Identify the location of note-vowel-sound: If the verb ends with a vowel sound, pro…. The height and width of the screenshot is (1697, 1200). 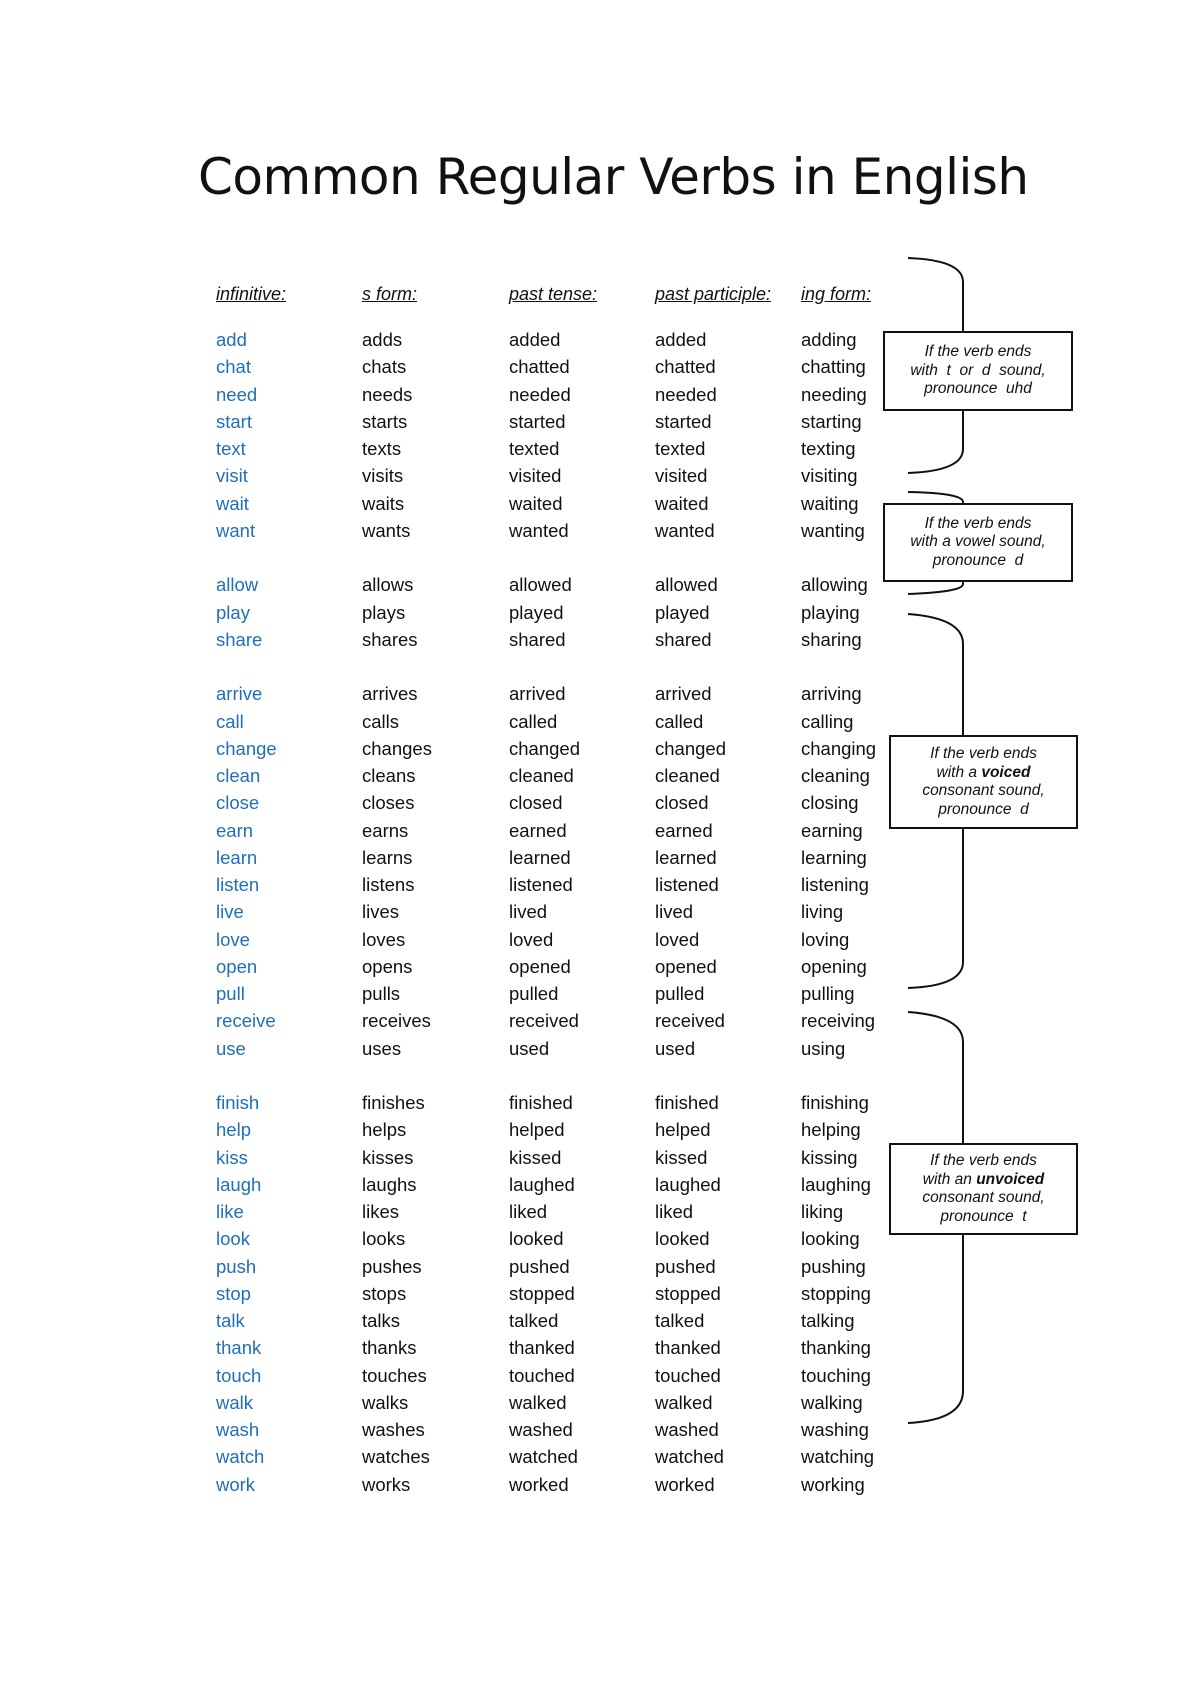
(978, 542).